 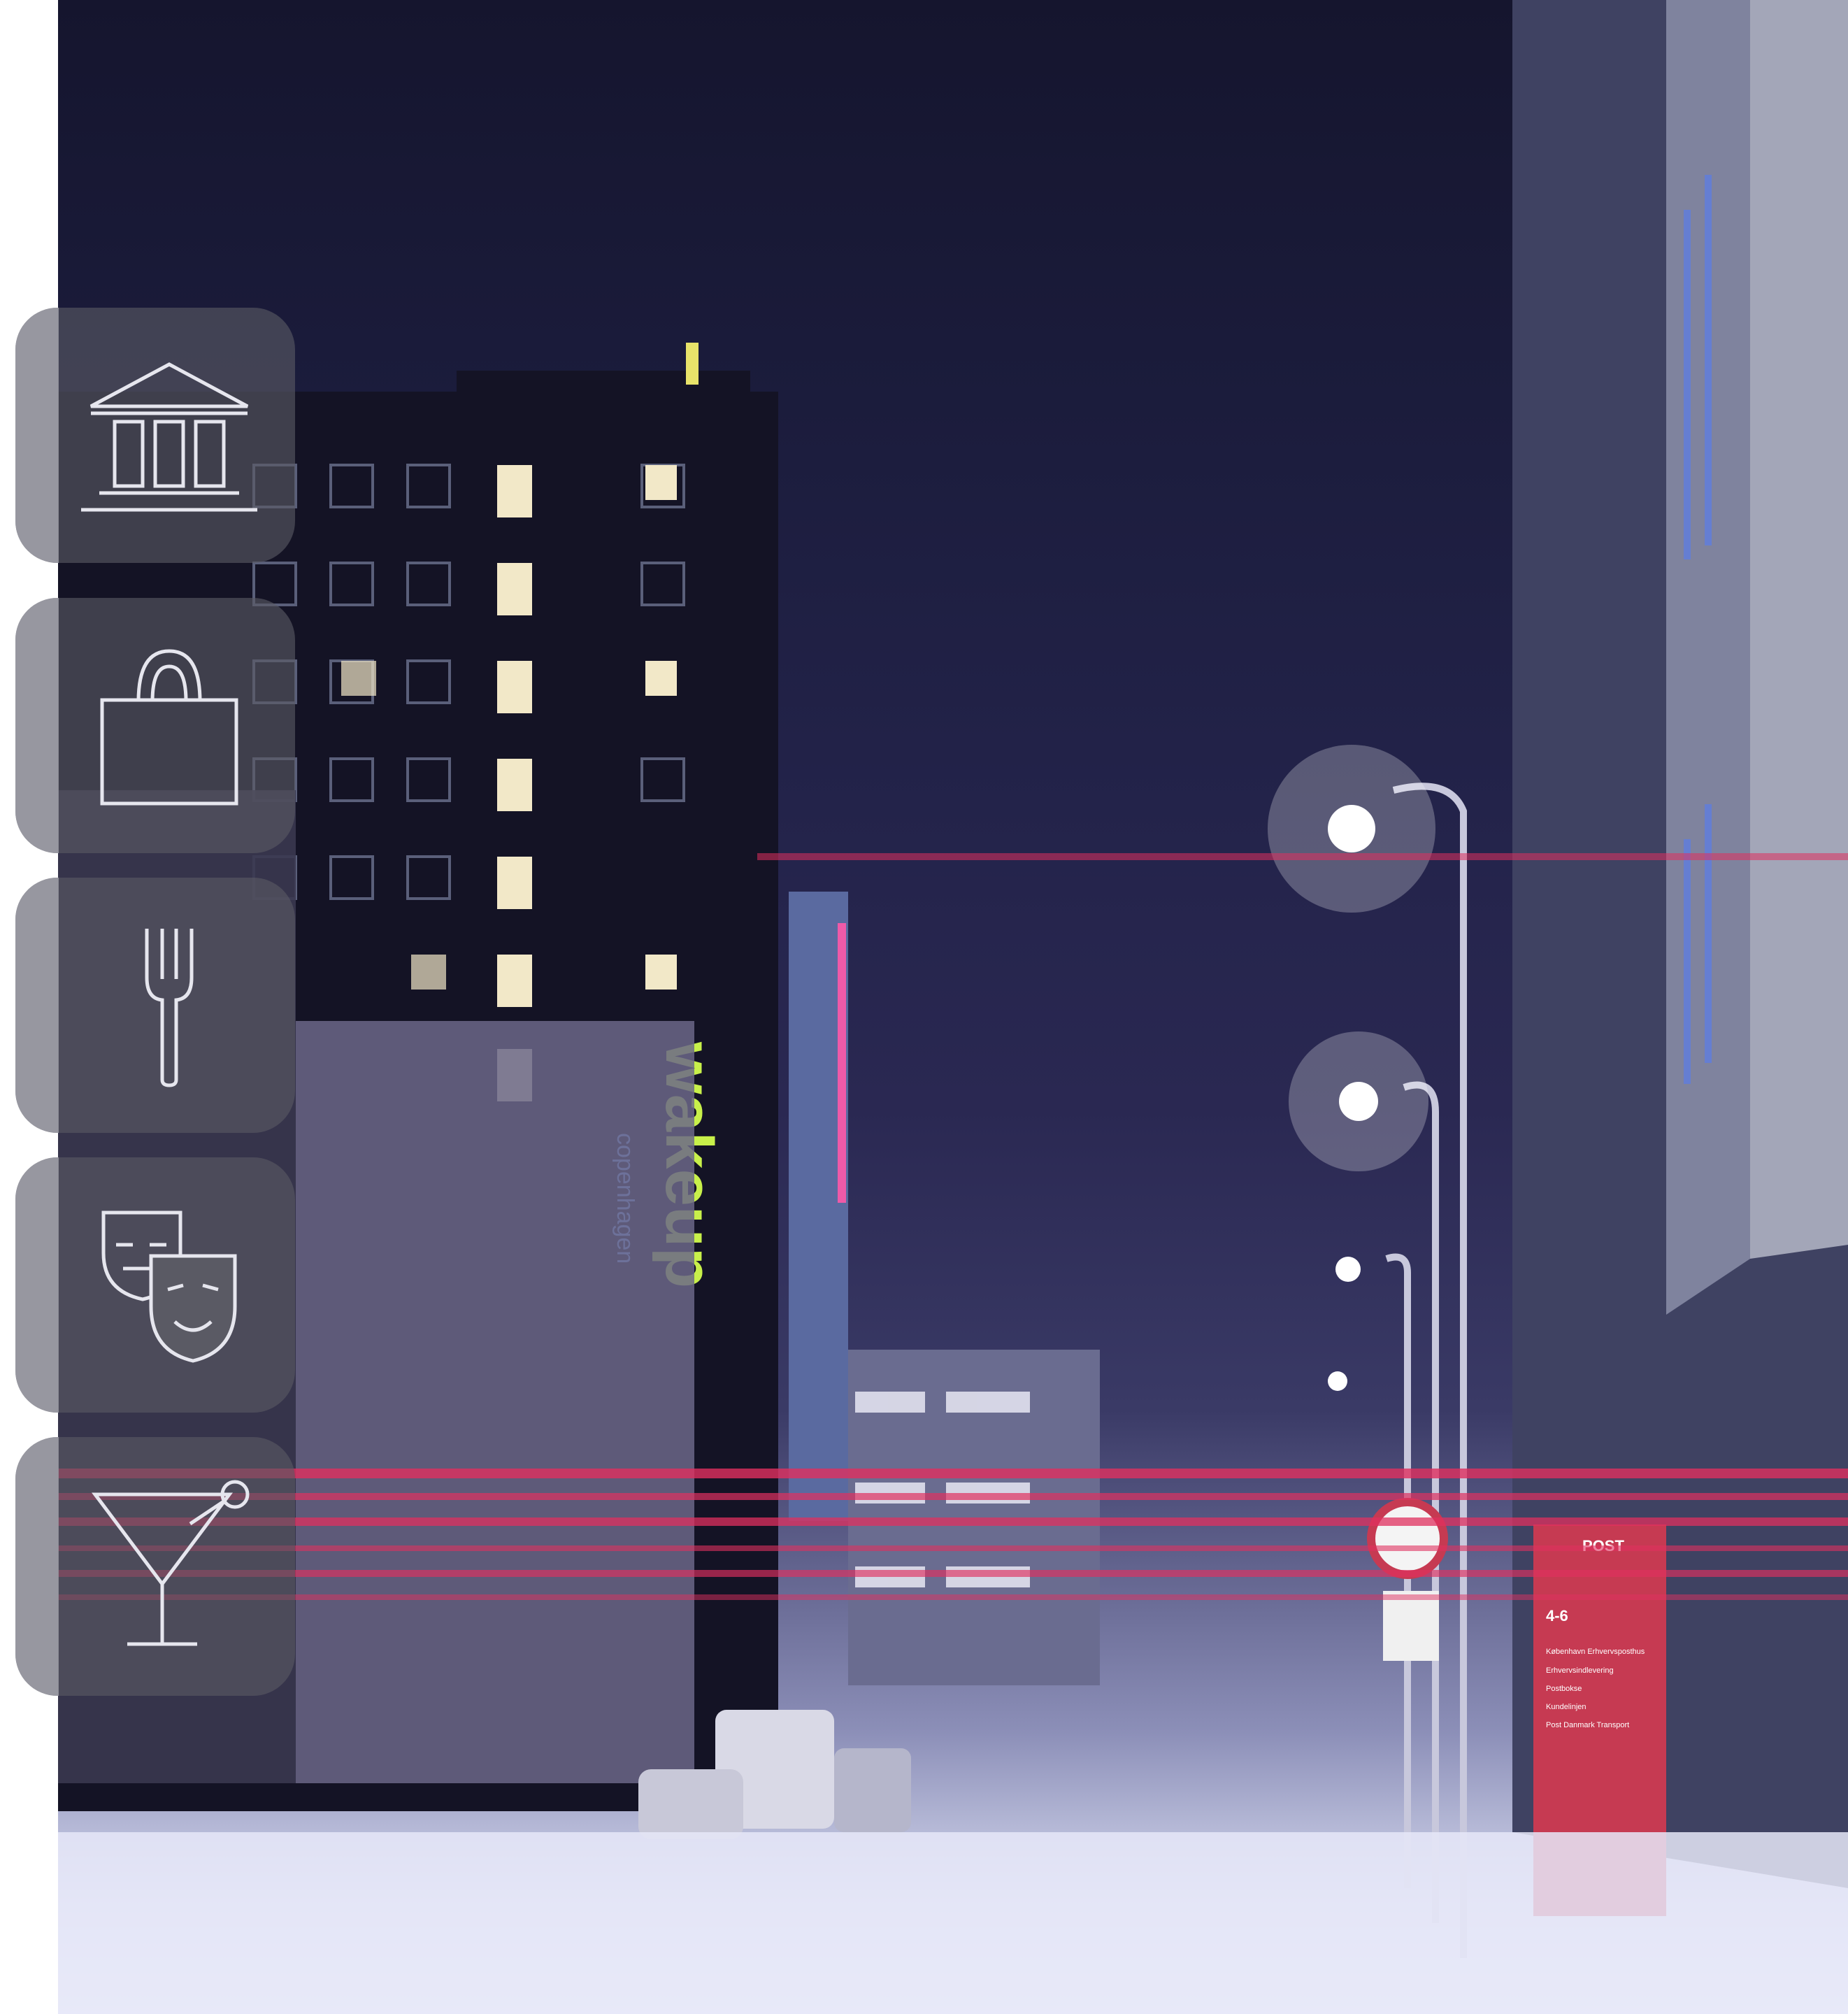 I want to click on shopping-bag-icon, so click(x=169, y=725).